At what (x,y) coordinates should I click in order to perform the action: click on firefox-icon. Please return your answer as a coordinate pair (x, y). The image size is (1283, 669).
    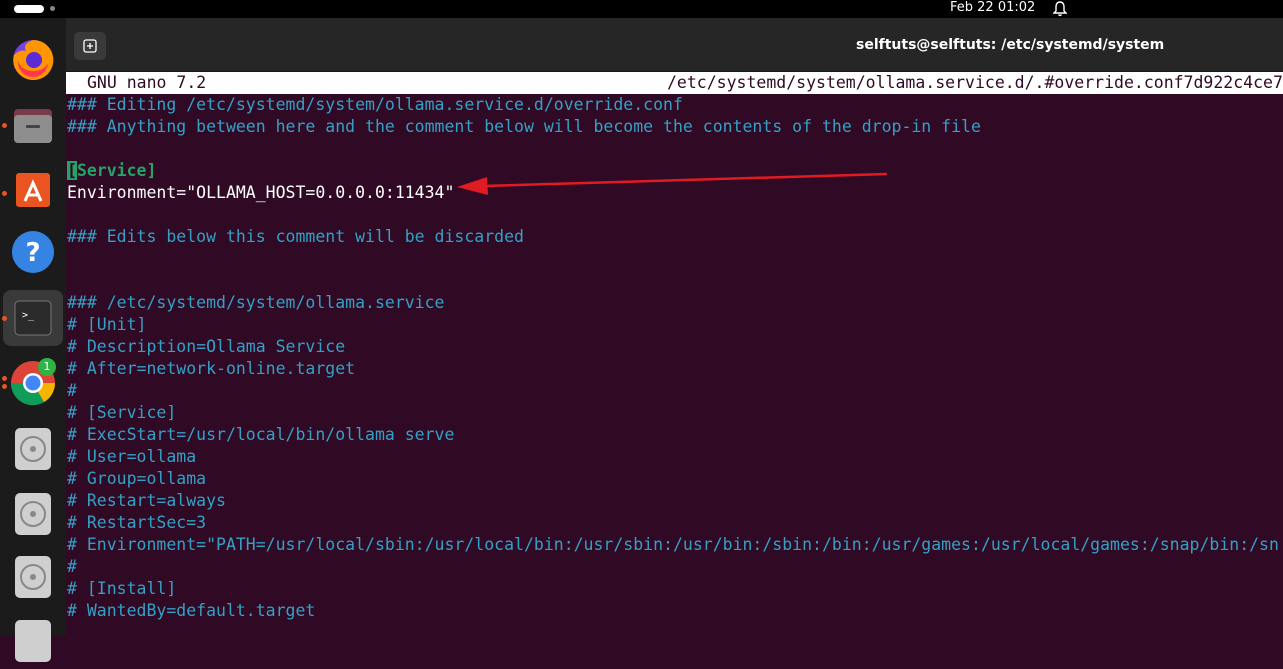
    Looking at the image, I should click on (33, 60).